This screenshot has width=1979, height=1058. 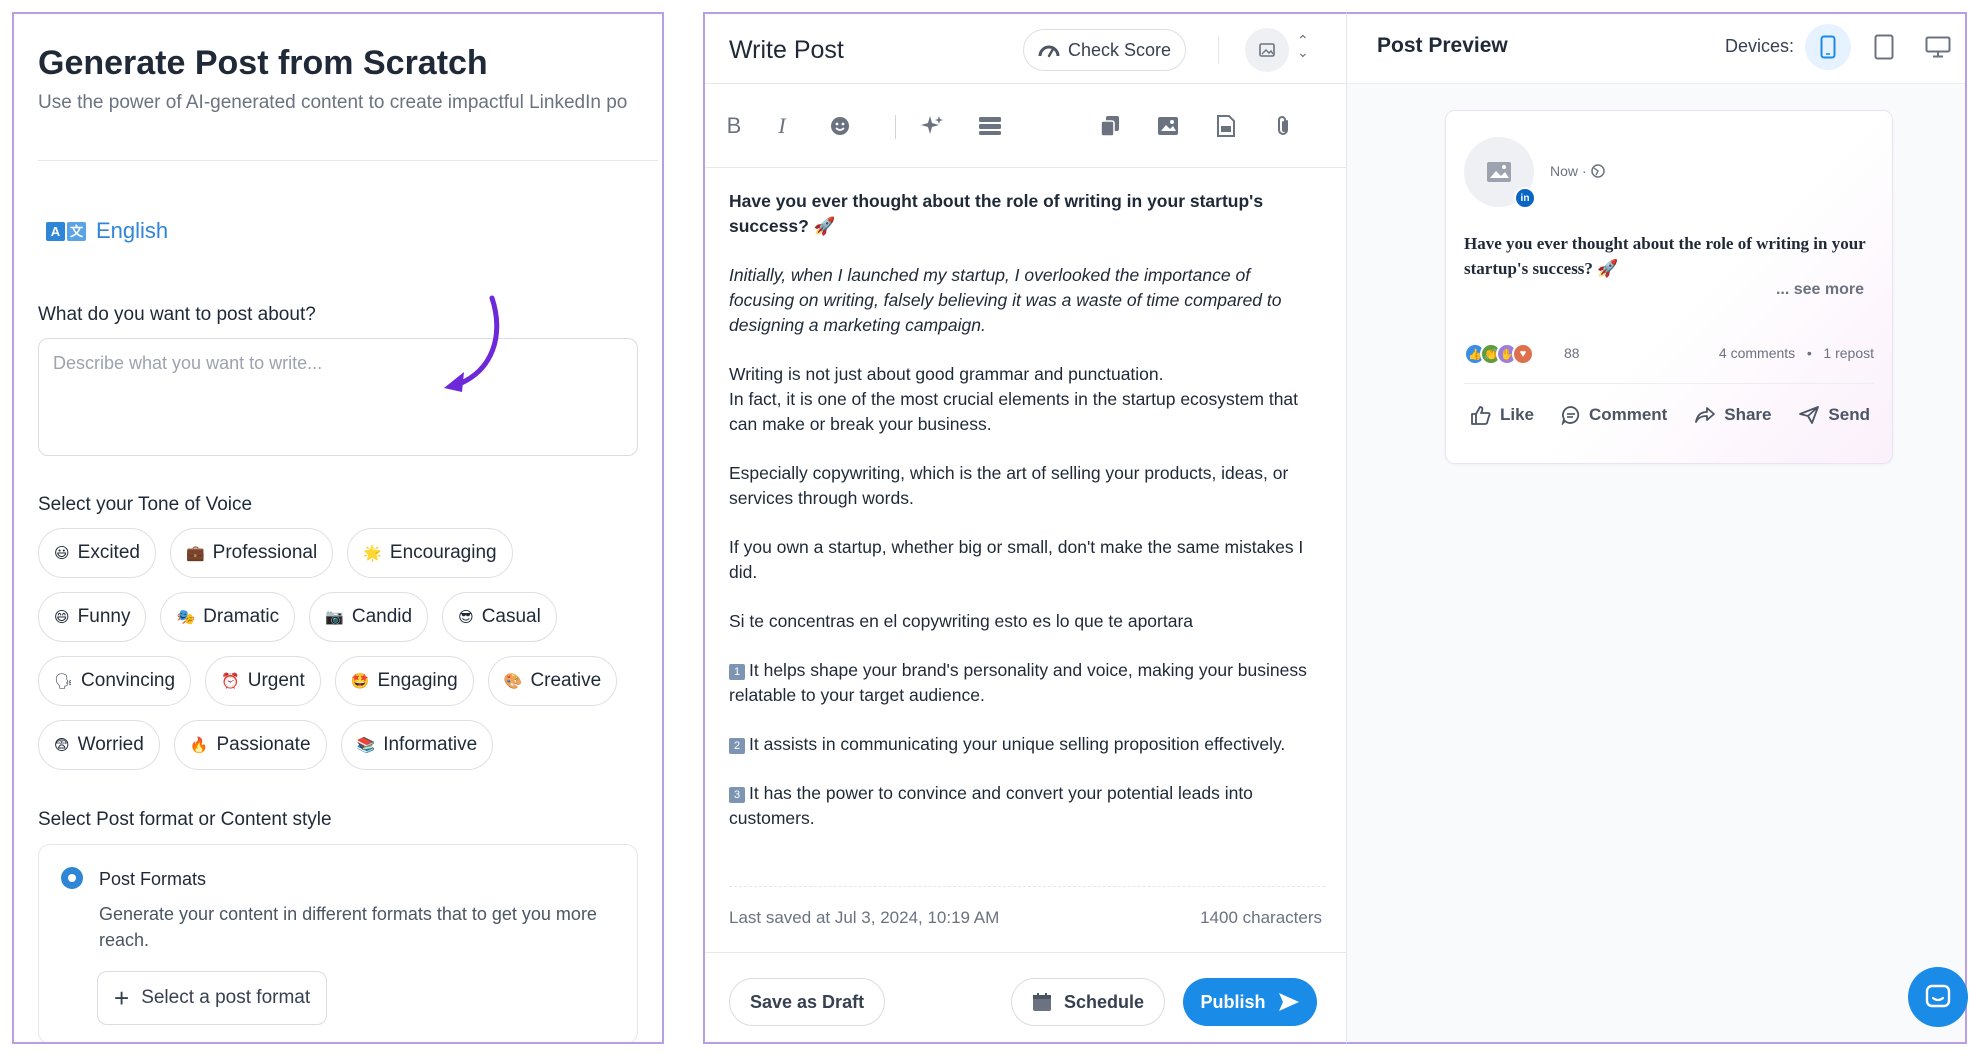 I want to click on tone-emoji-icon: 😄, so click(x=62, y=617).